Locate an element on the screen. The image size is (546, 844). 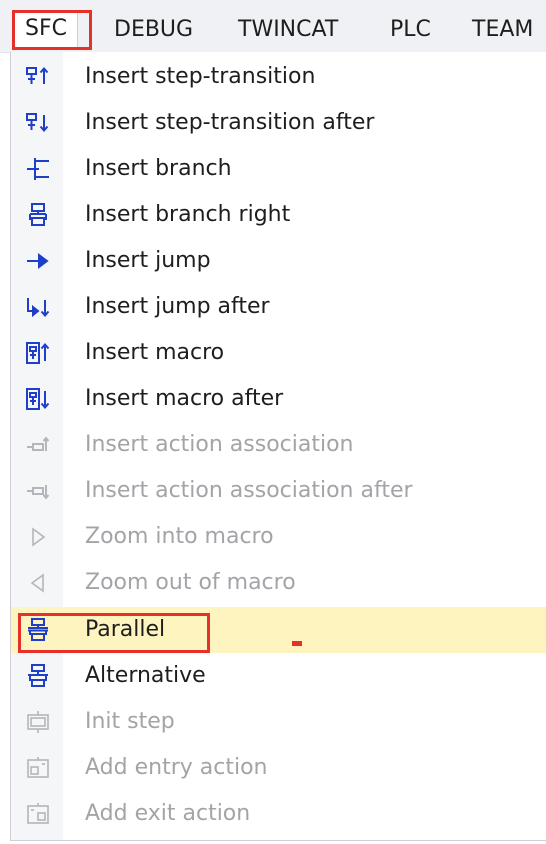
jump-after-icon is located at coordinates (38, 308).